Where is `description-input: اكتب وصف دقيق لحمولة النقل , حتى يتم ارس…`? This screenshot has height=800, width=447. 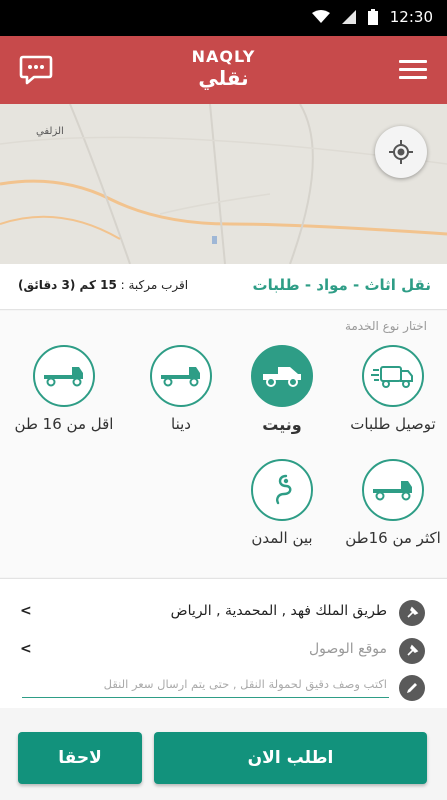
description-input: اكتب وصف دقيق لحمولة النقل , حتى يتم ارس… is located at coordinates (245, 684).